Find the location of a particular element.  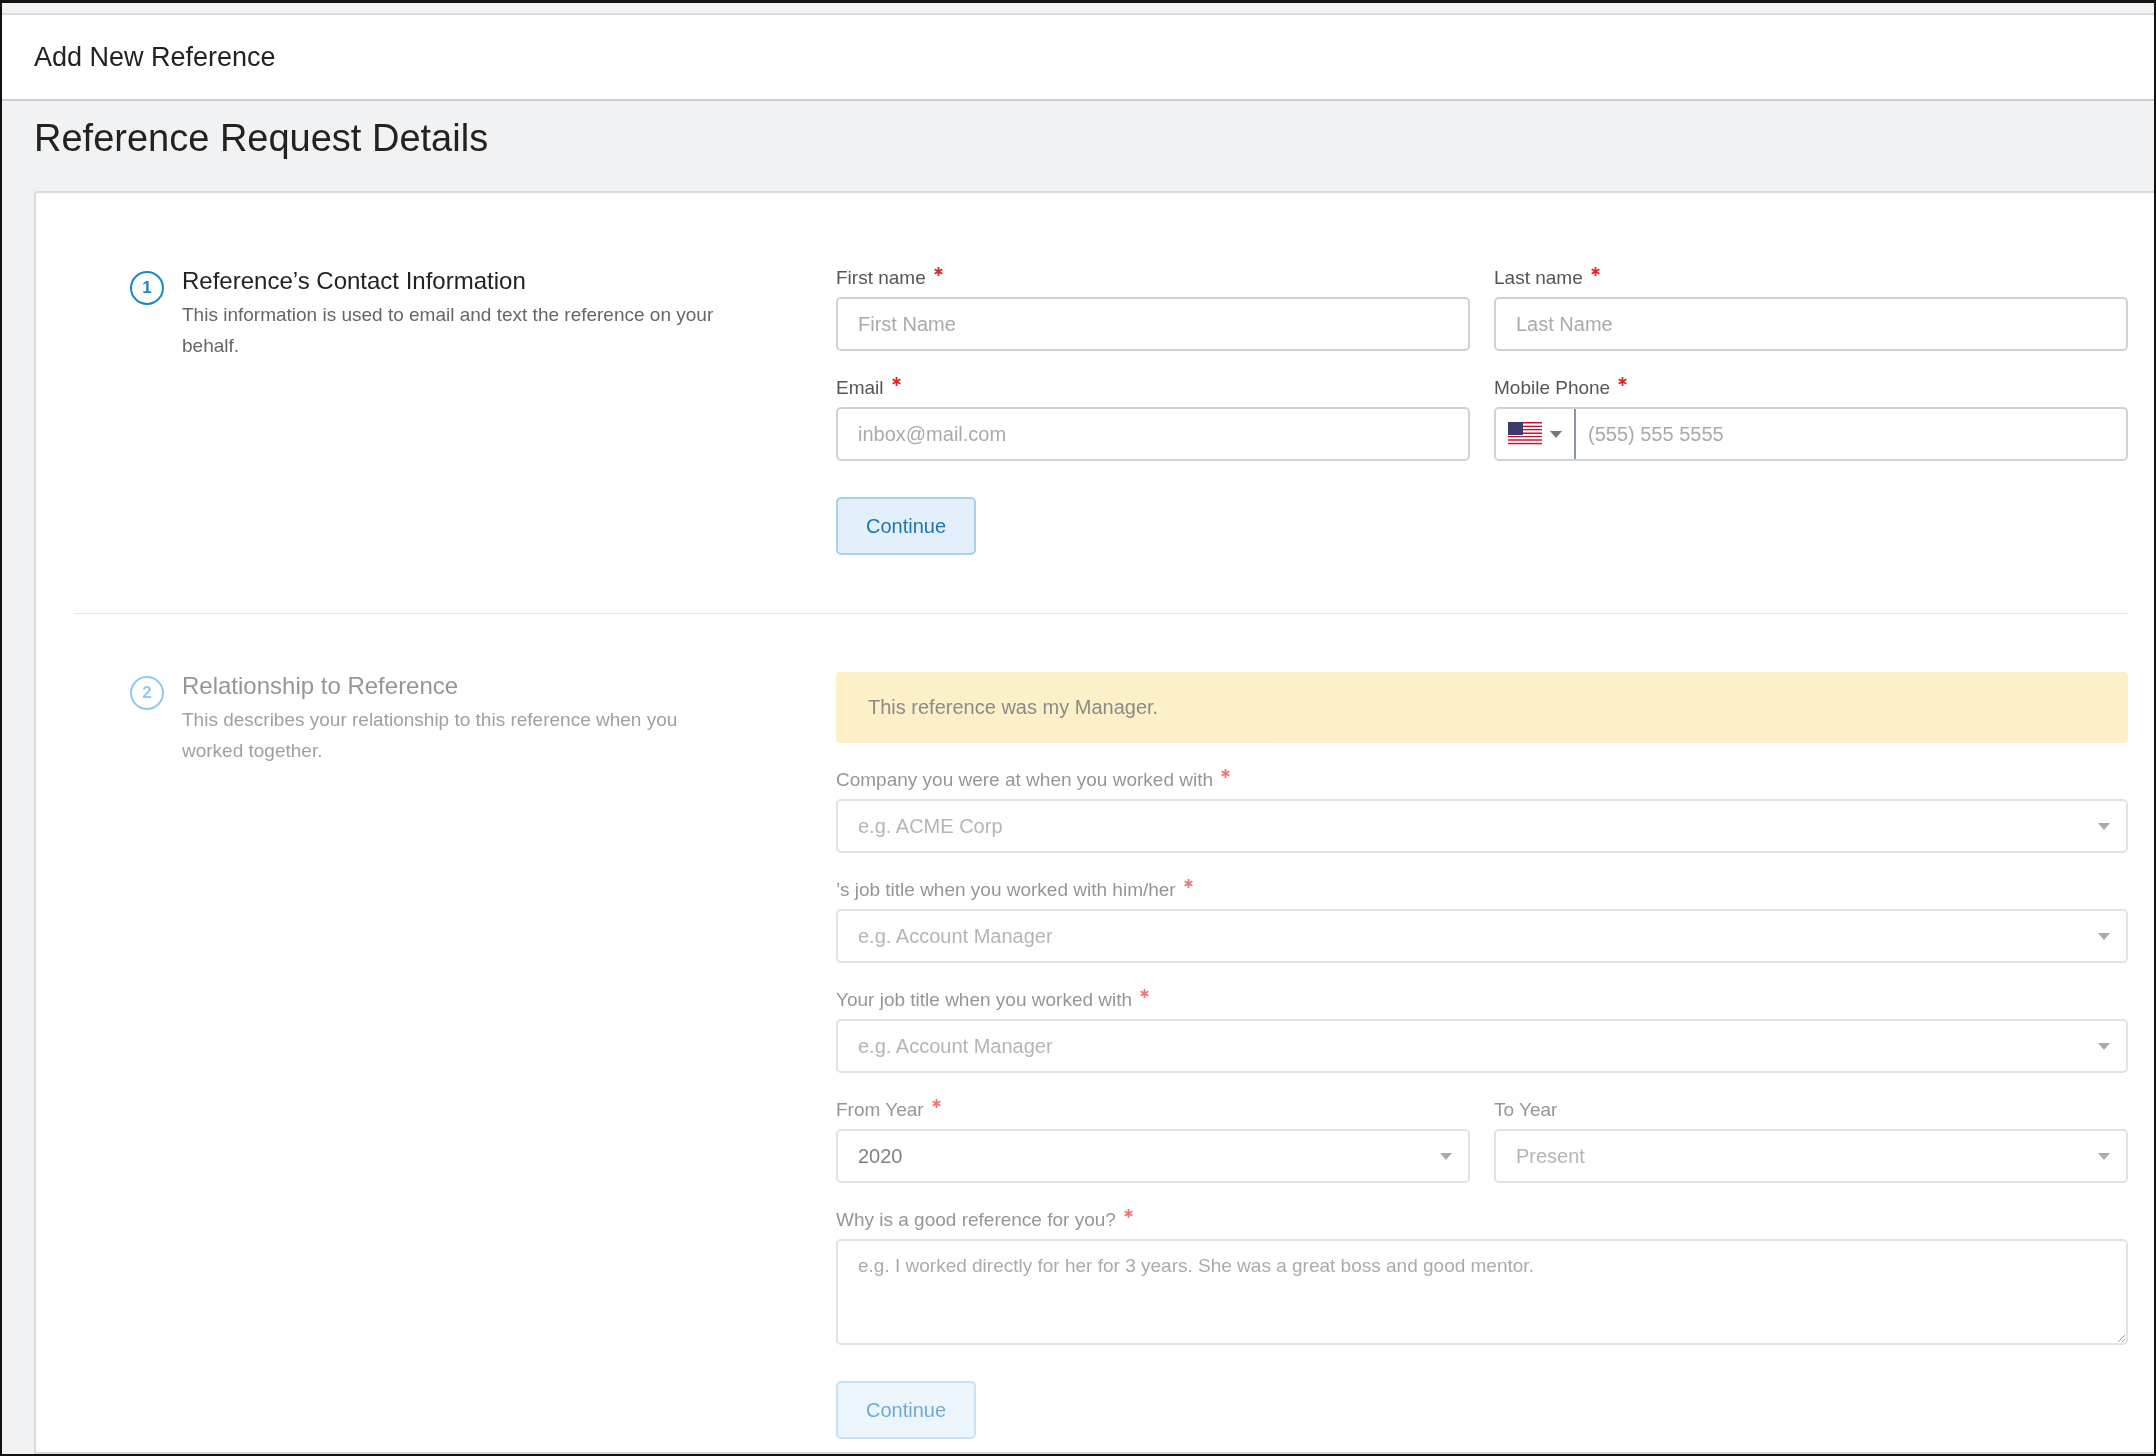

field-label: To Year is located at coordinates (1526, 1110).